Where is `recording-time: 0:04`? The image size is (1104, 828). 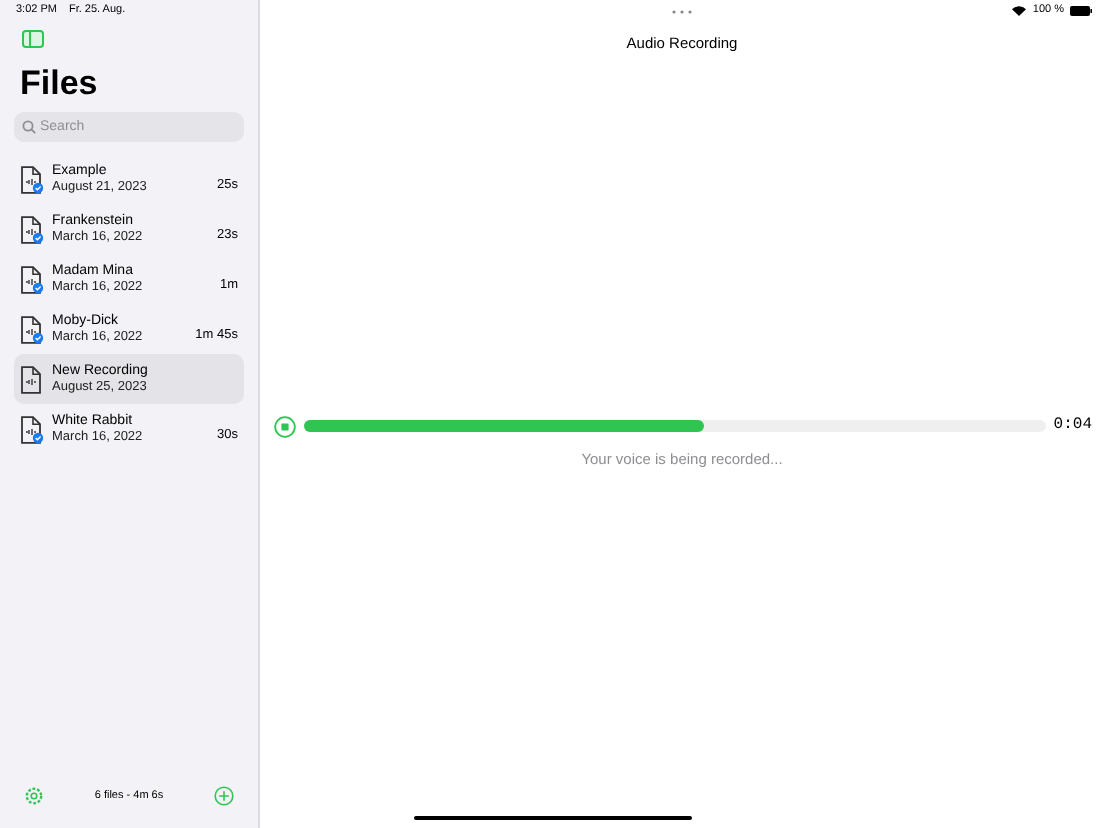
recording-time: 0:04 is located at coordinates (1072, 426).